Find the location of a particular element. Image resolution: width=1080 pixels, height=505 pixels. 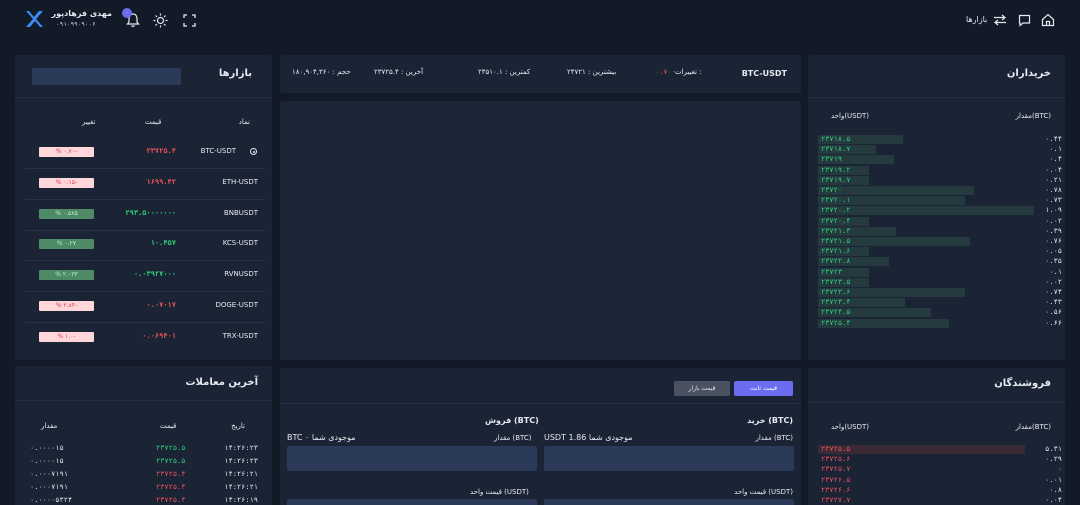

orderbook-price: ۲۳۷۲۰.۴ is located at coordinates (836, 220).